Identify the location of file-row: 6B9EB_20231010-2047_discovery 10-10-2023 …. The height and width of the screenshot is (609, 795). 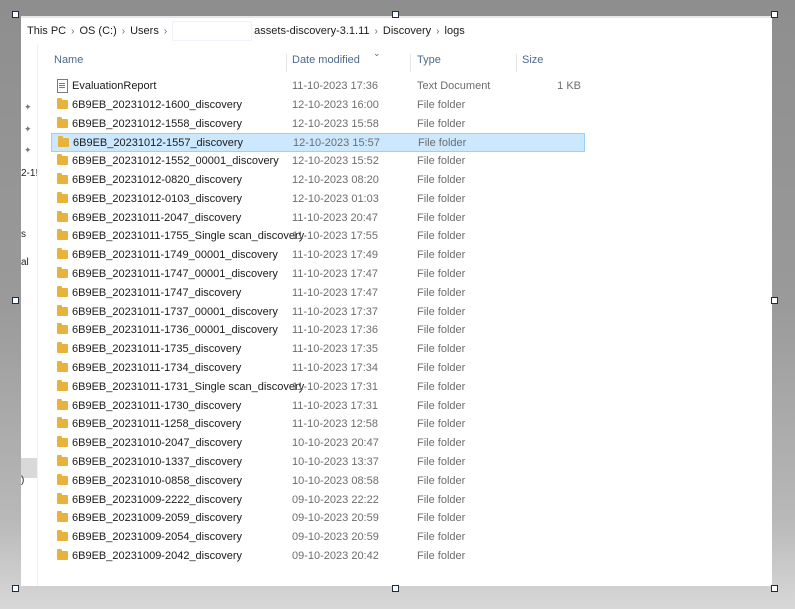
(318, 443).